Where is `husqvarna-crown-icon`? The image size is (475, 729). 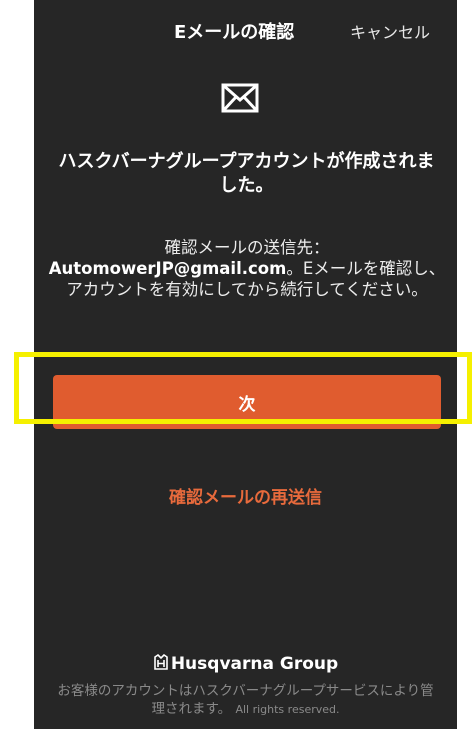
husqvarna-crown-icon is located at coordinates (161, 662).